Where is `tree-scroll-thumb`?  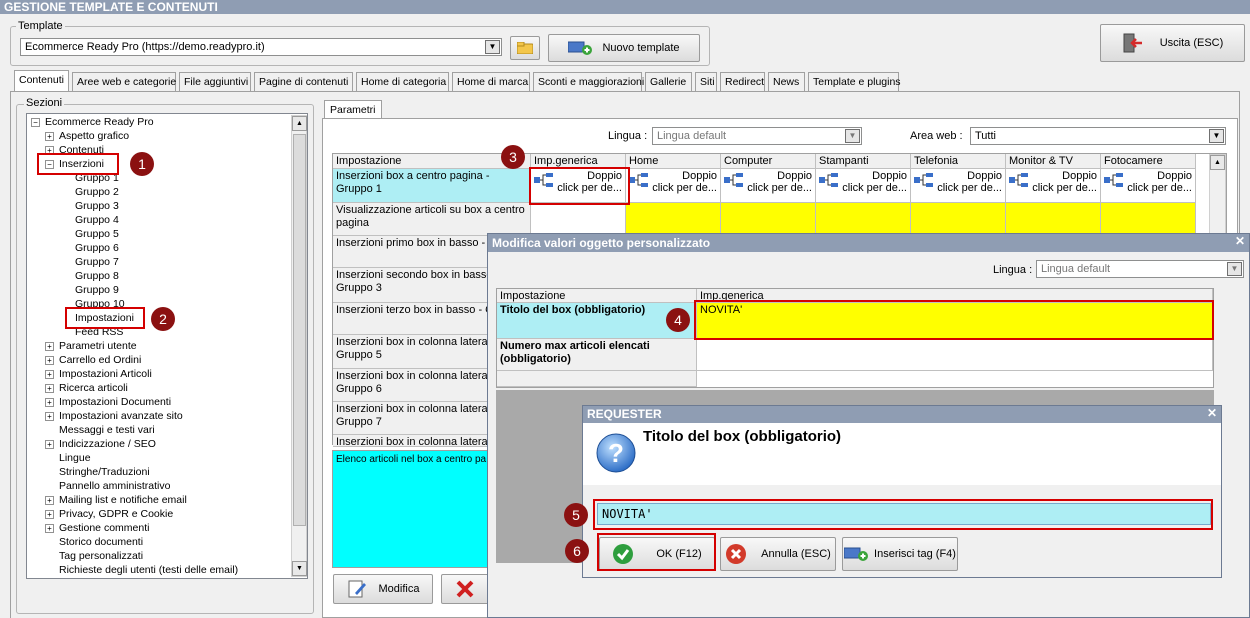 tree-scroll-thumb is located at coordinates (299, 330).